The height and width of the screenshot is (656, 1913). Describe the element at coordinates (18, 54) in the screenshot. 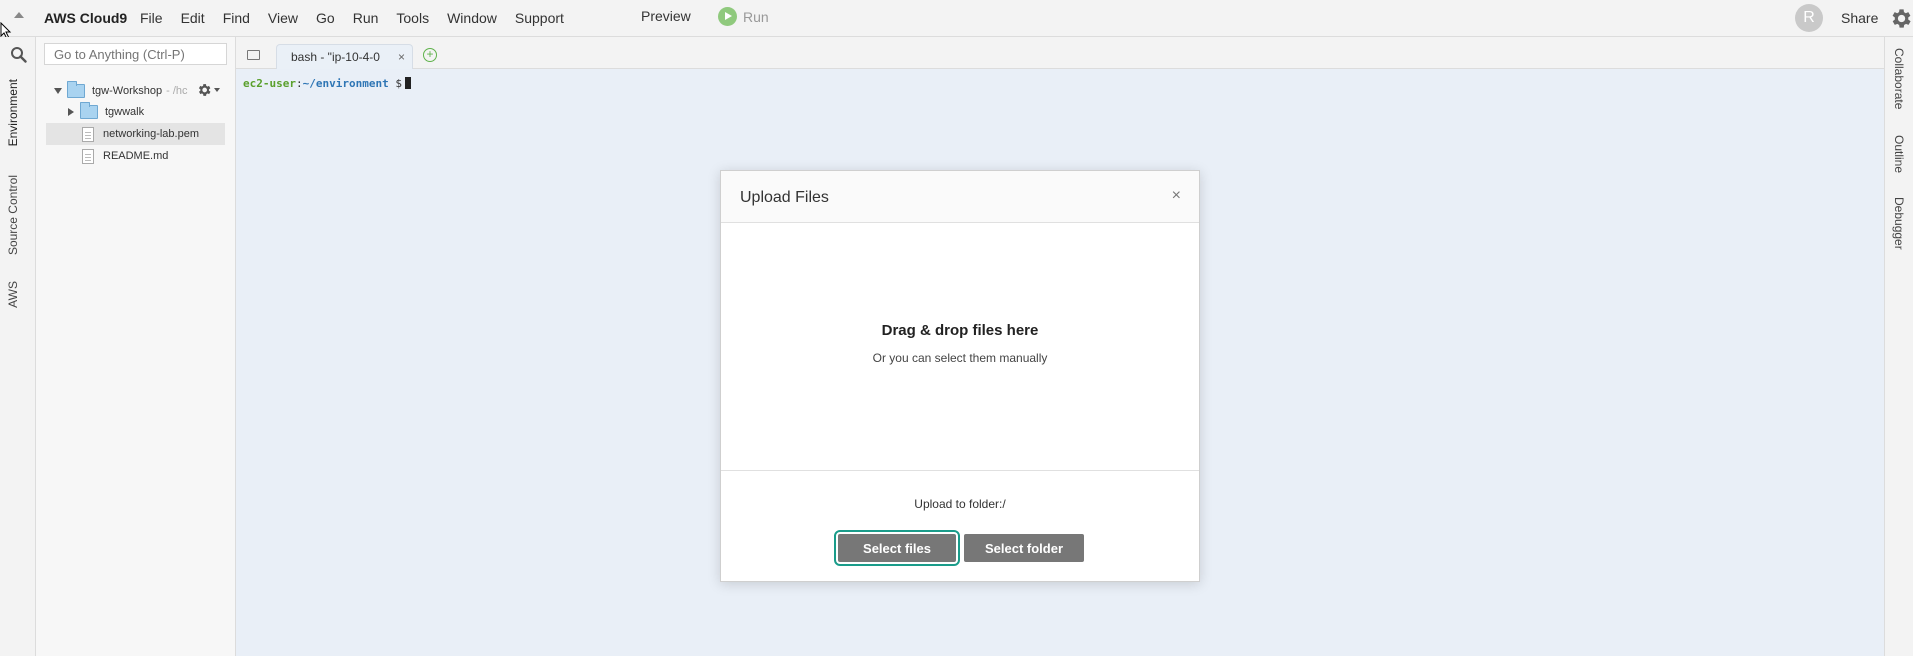

I see `search-icon` at that location.